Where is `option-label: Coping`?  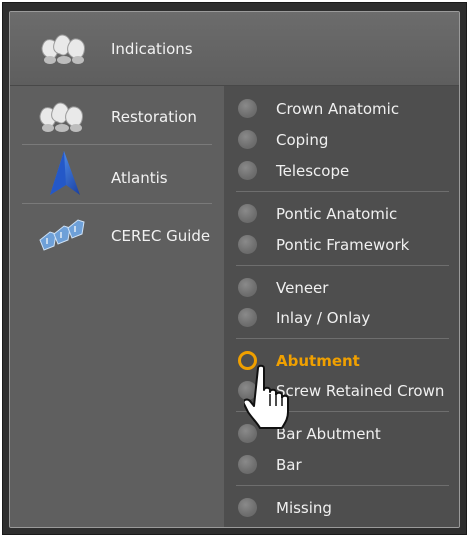 option-label: Coping is located at coordinates (302, 140).